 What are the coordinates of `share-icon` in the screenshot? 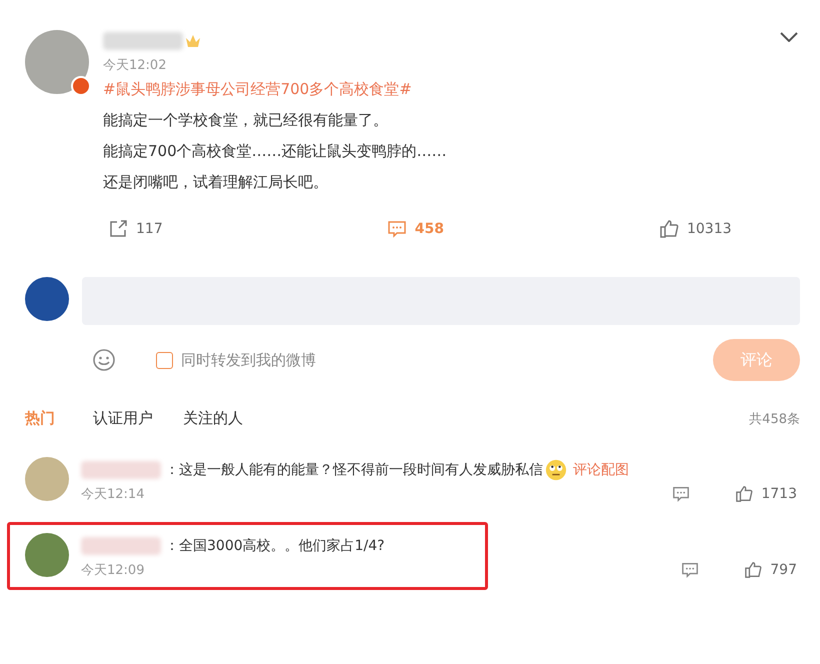 It's located at (118, 229).